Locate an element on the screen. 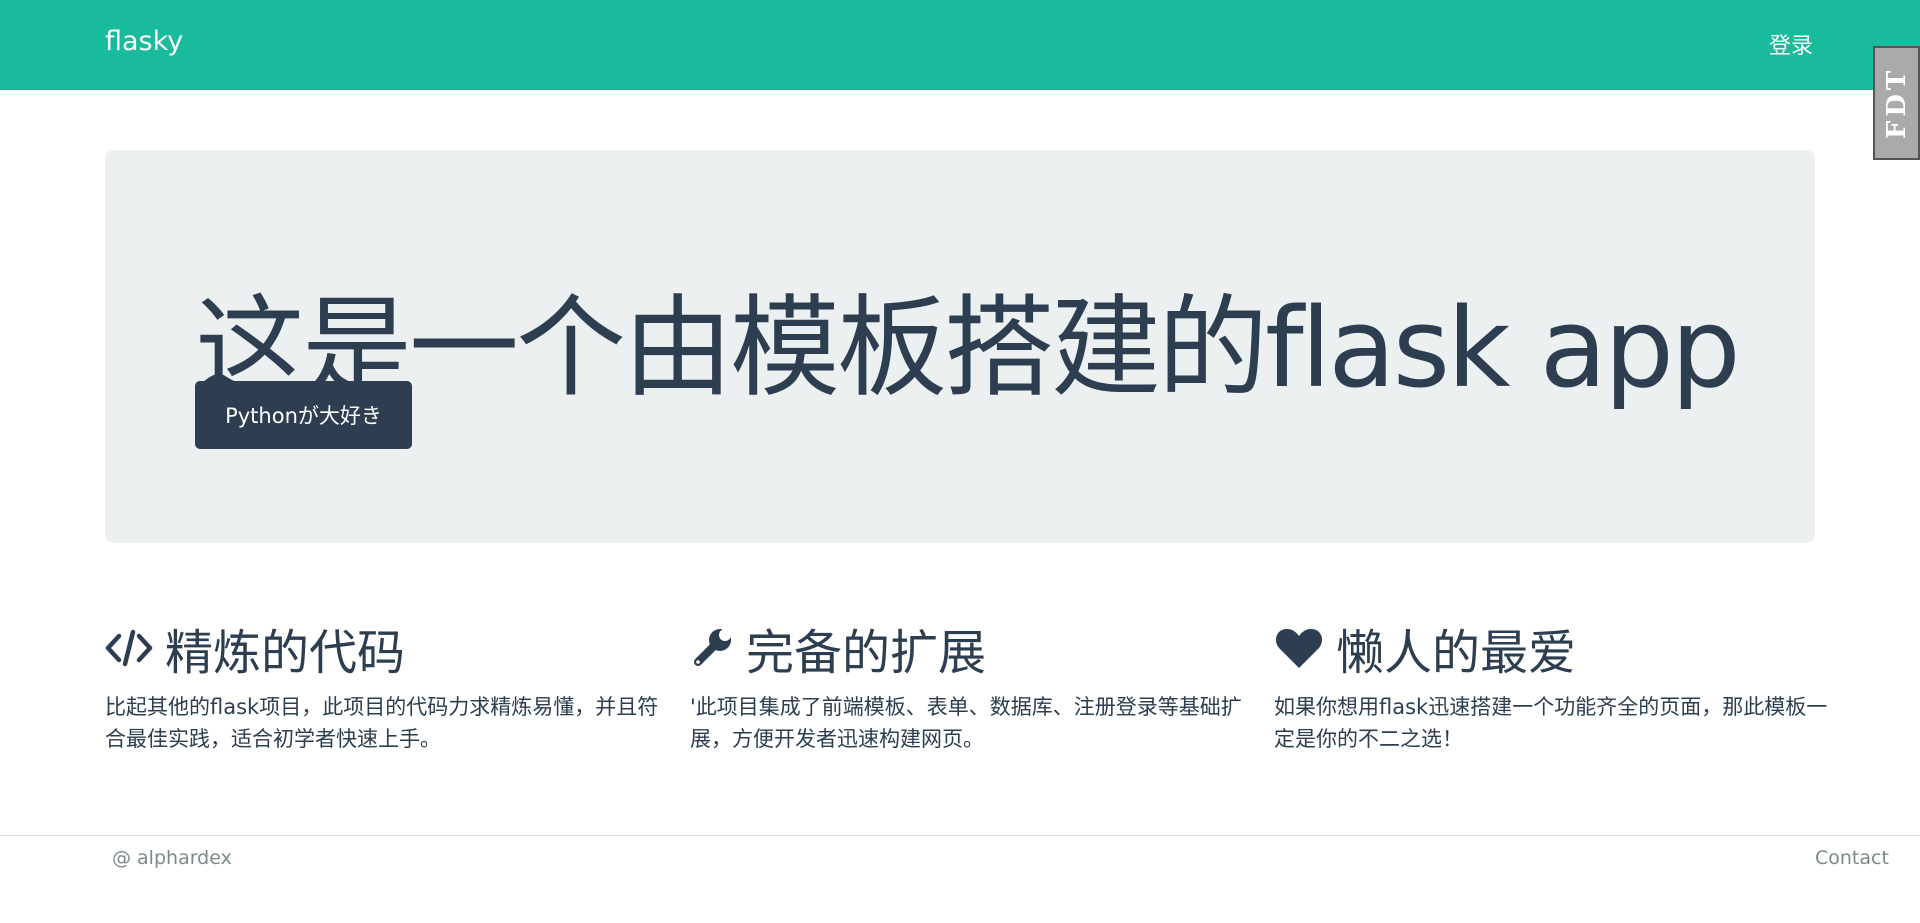 Image resolution: width=1920 pixels, height=923 pixels. fdt-label: FDT is located at coordinates (1896, 103).